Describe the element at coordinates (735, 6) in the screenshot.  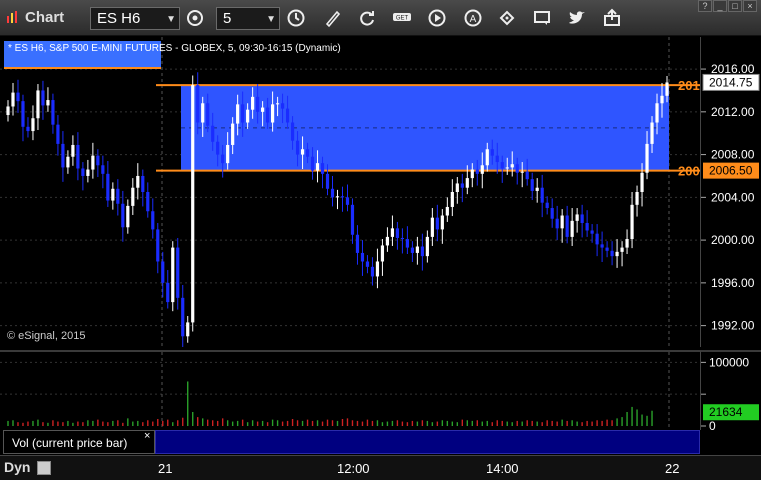
I see `maximize-icon: □` at that location.